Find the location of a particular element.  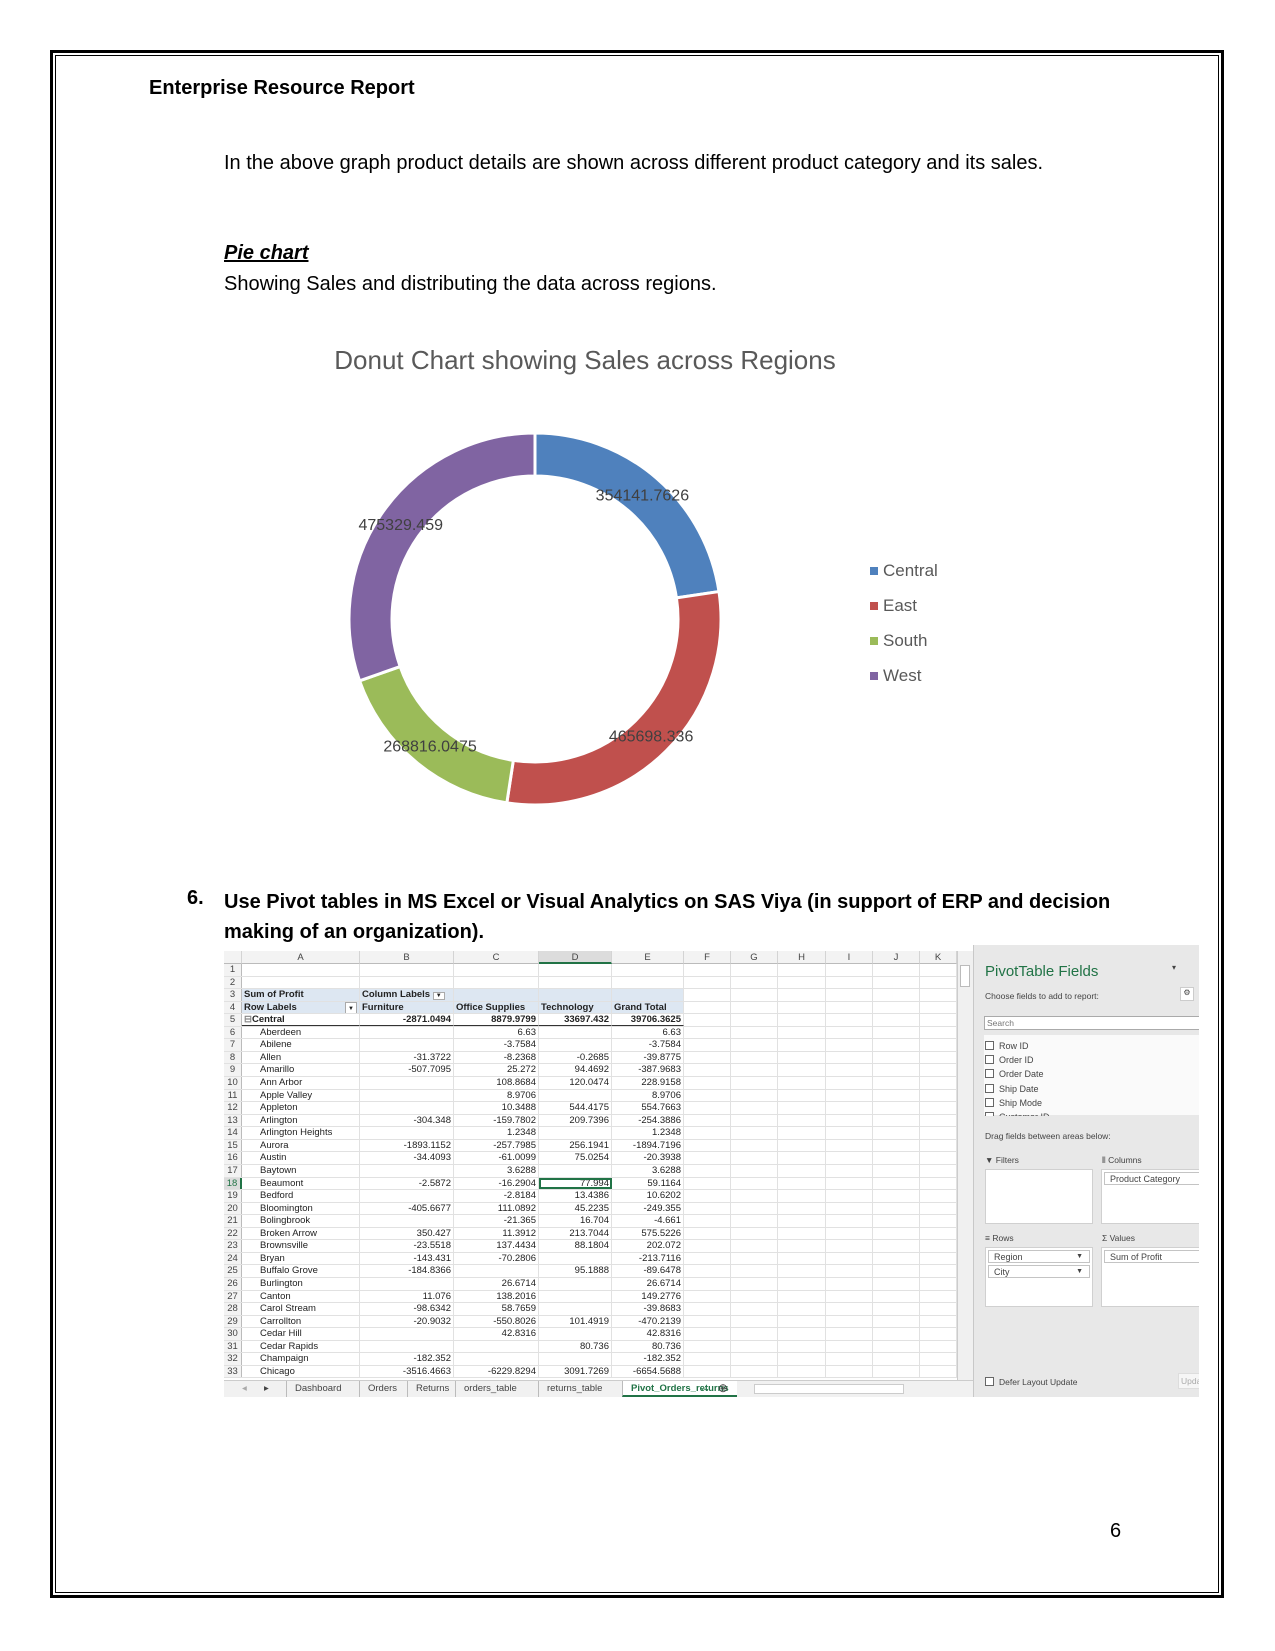

panel-options-icon: ▾ is located at coordinates (1174, 967).